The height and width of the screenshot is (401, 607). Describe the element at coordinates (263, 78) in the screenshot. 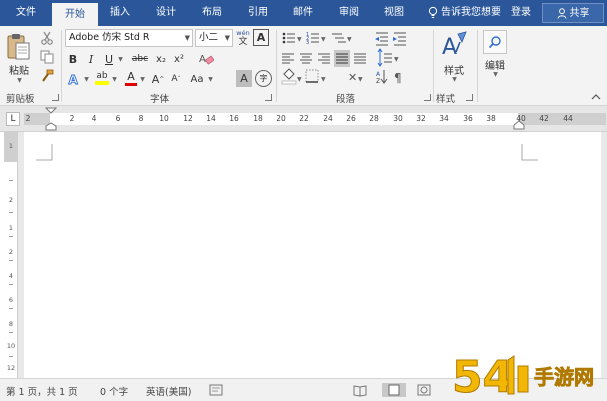

I see `enclose-characters-button: 字` at that location.